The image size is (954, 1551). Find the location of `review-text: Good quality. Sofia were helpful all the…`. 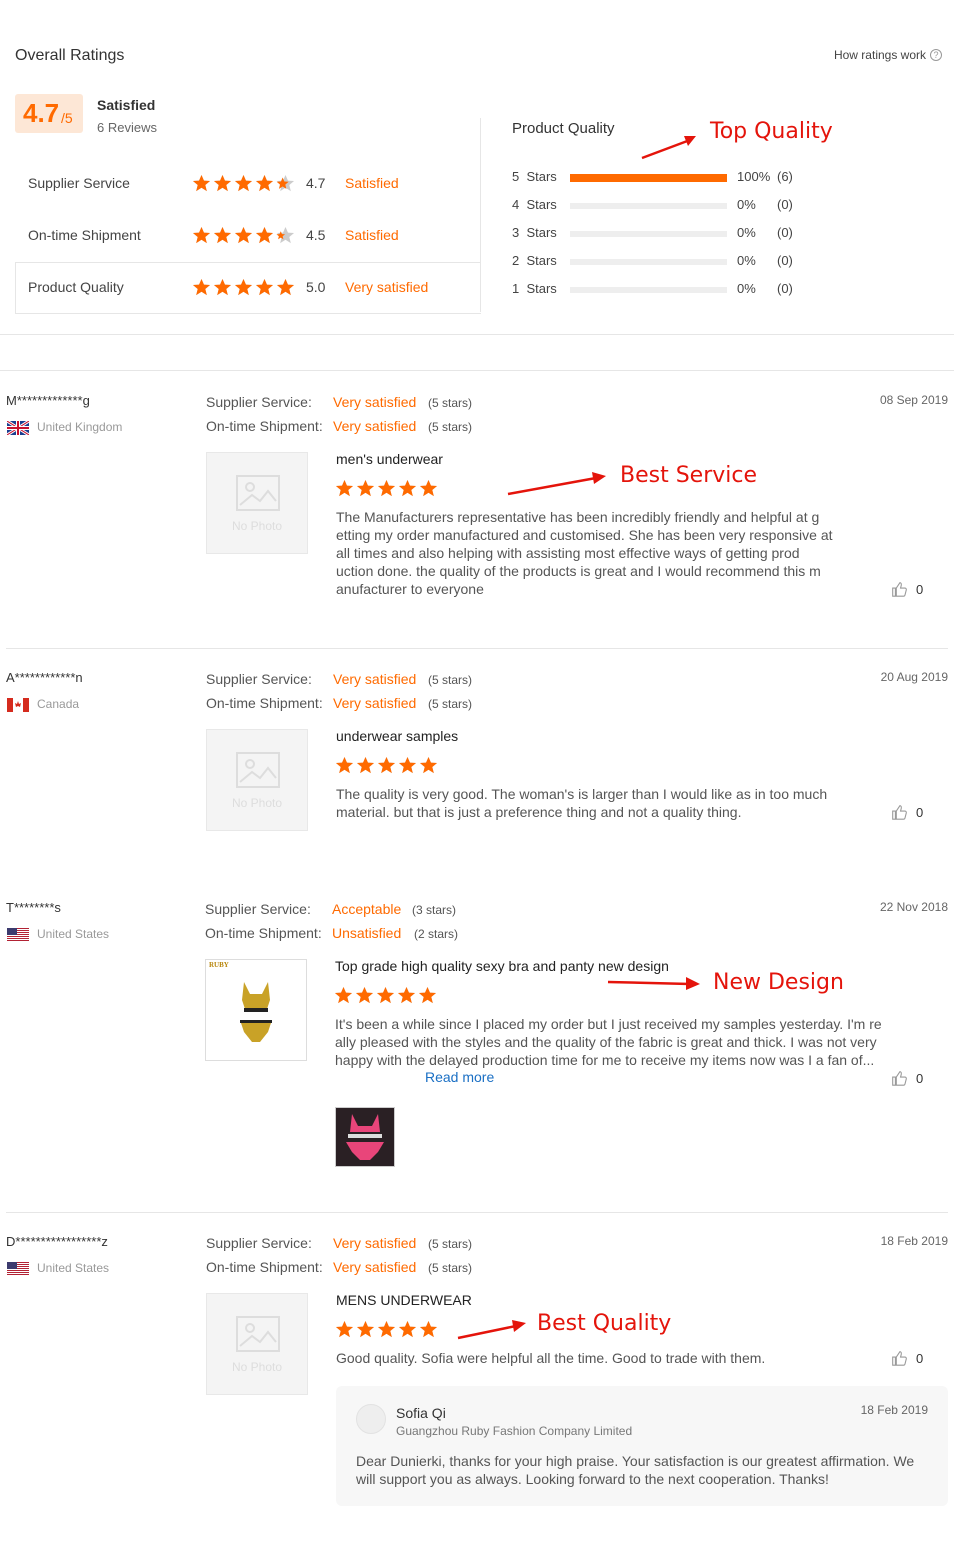

review-text: Good quality. Sofia were helpful all the… is located at coordinates (551, 1358).